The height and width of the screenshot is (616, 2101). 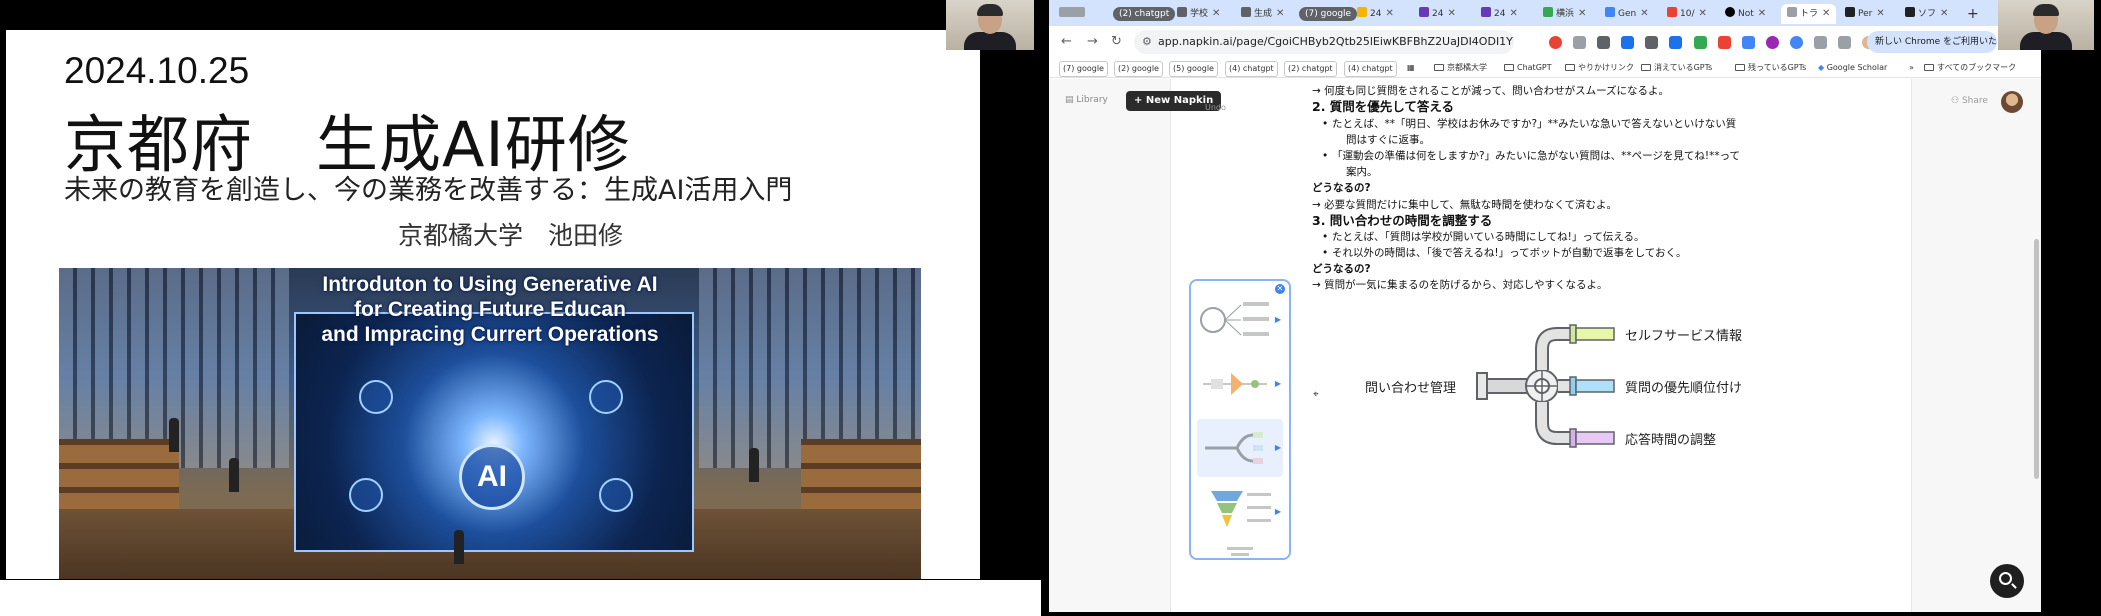 I want to click on search-icon, so click(x=2005, y=578).